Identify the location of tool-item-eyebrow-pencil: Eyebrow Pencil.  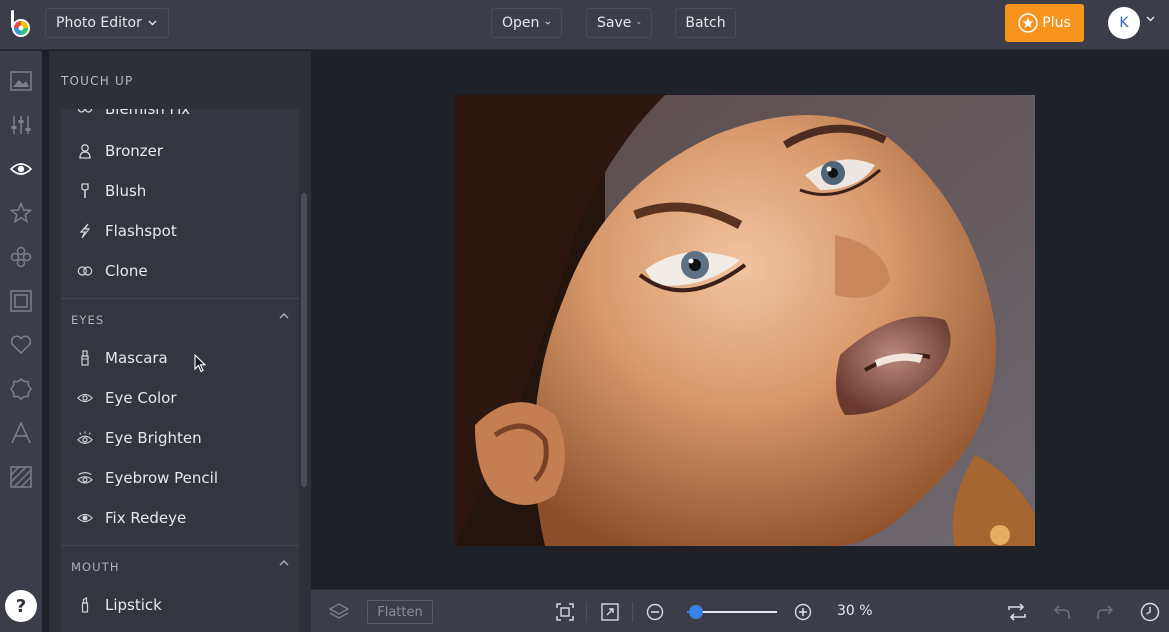
(180, 478).